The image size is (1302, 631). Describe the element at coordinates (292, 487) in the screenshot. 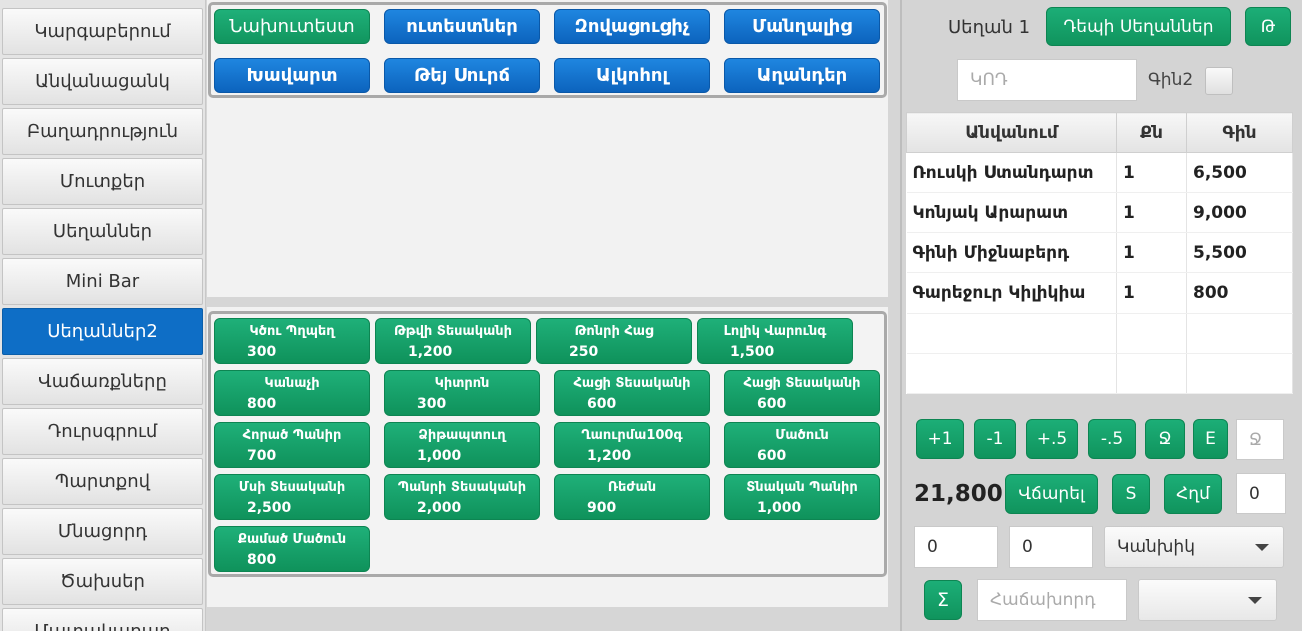

I see `product-name: Մսի Տեսականի` at that location.